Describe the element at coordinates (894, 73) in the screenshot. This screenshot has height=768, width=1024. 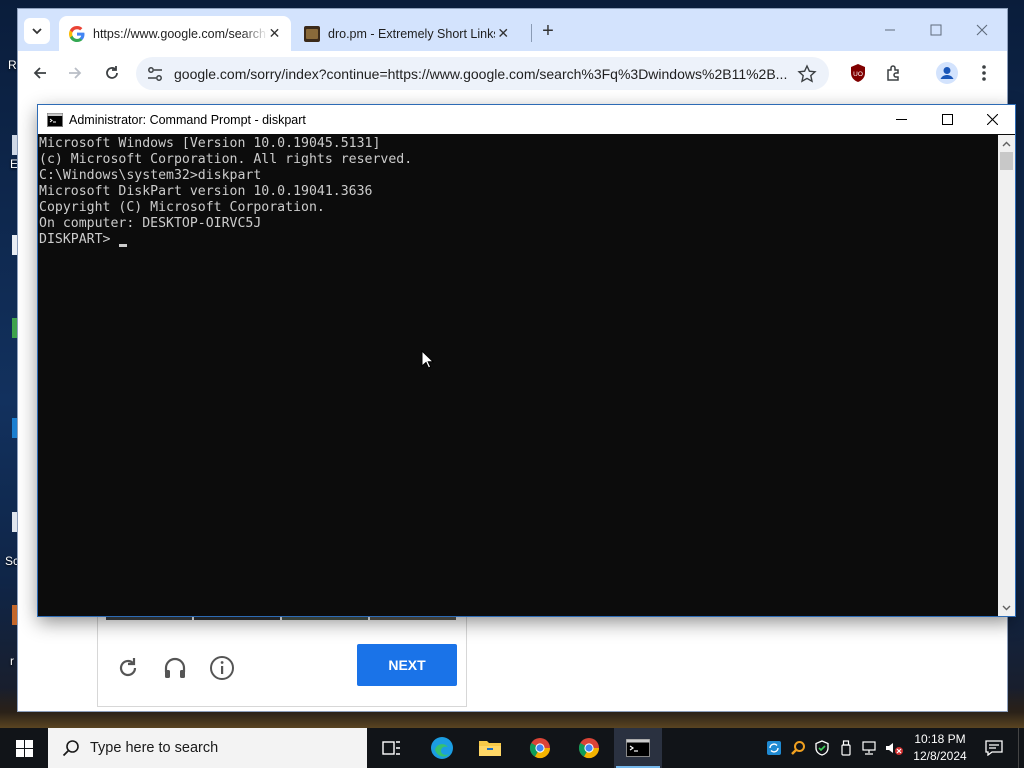
I see `extensions-puzzle-icon` at that location.